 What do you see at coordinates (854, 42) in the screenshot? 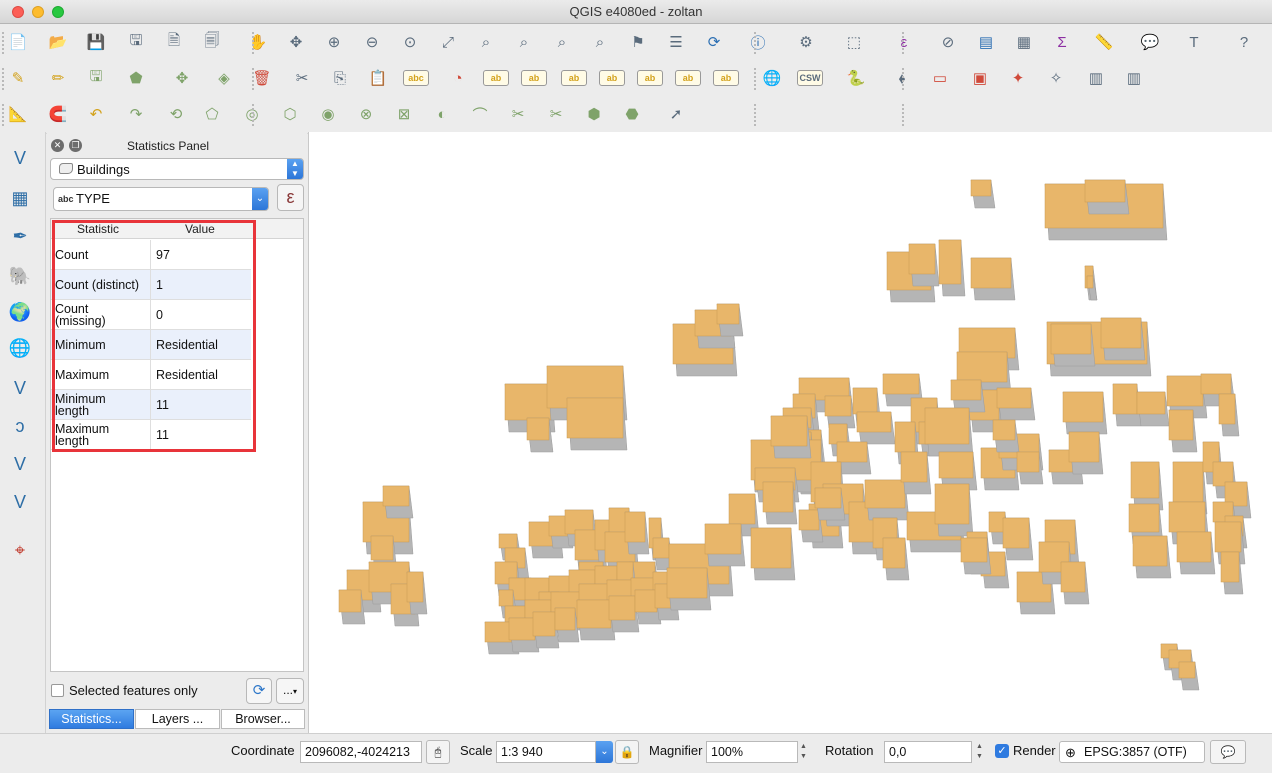
I see `select-feature-icon: ⬚` at bounding box center [854, 42].